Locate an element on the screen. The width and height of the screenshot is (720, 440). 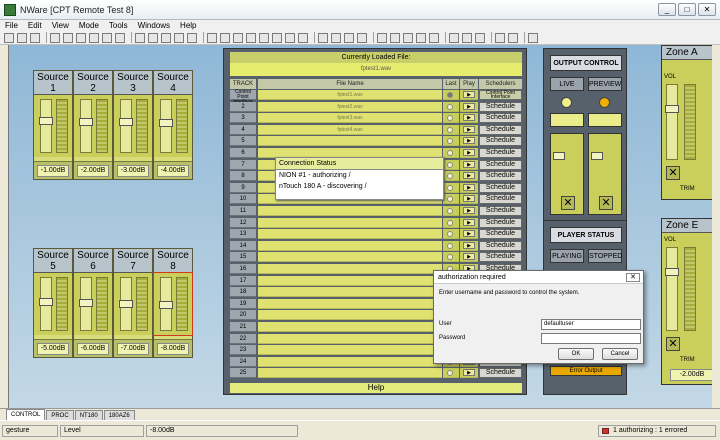
live-mute-icon: ✕ is located at coordinates (568, 203).